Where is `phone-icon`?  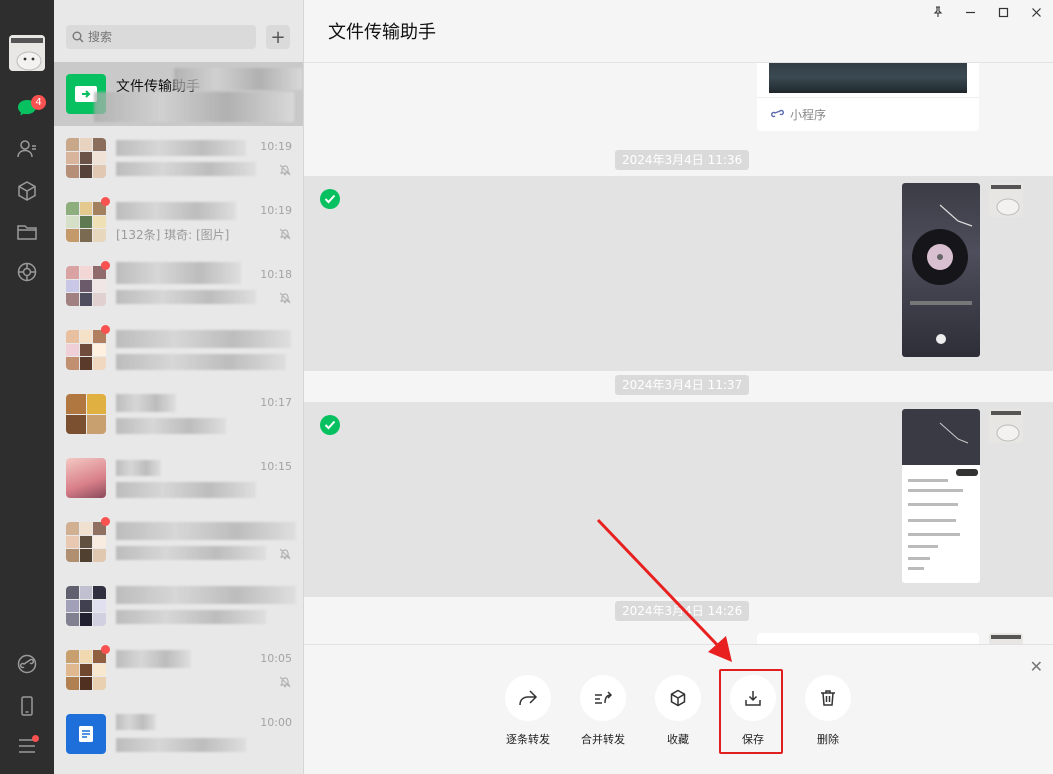 phone-icon is located at coordinates (27, 706).